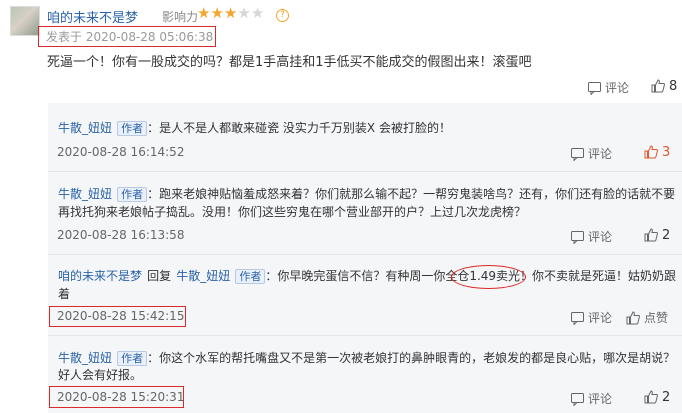 The width and height of the screenshot is (682, 413). I want to click on reply-text-continued: 着, so click(64, 294).